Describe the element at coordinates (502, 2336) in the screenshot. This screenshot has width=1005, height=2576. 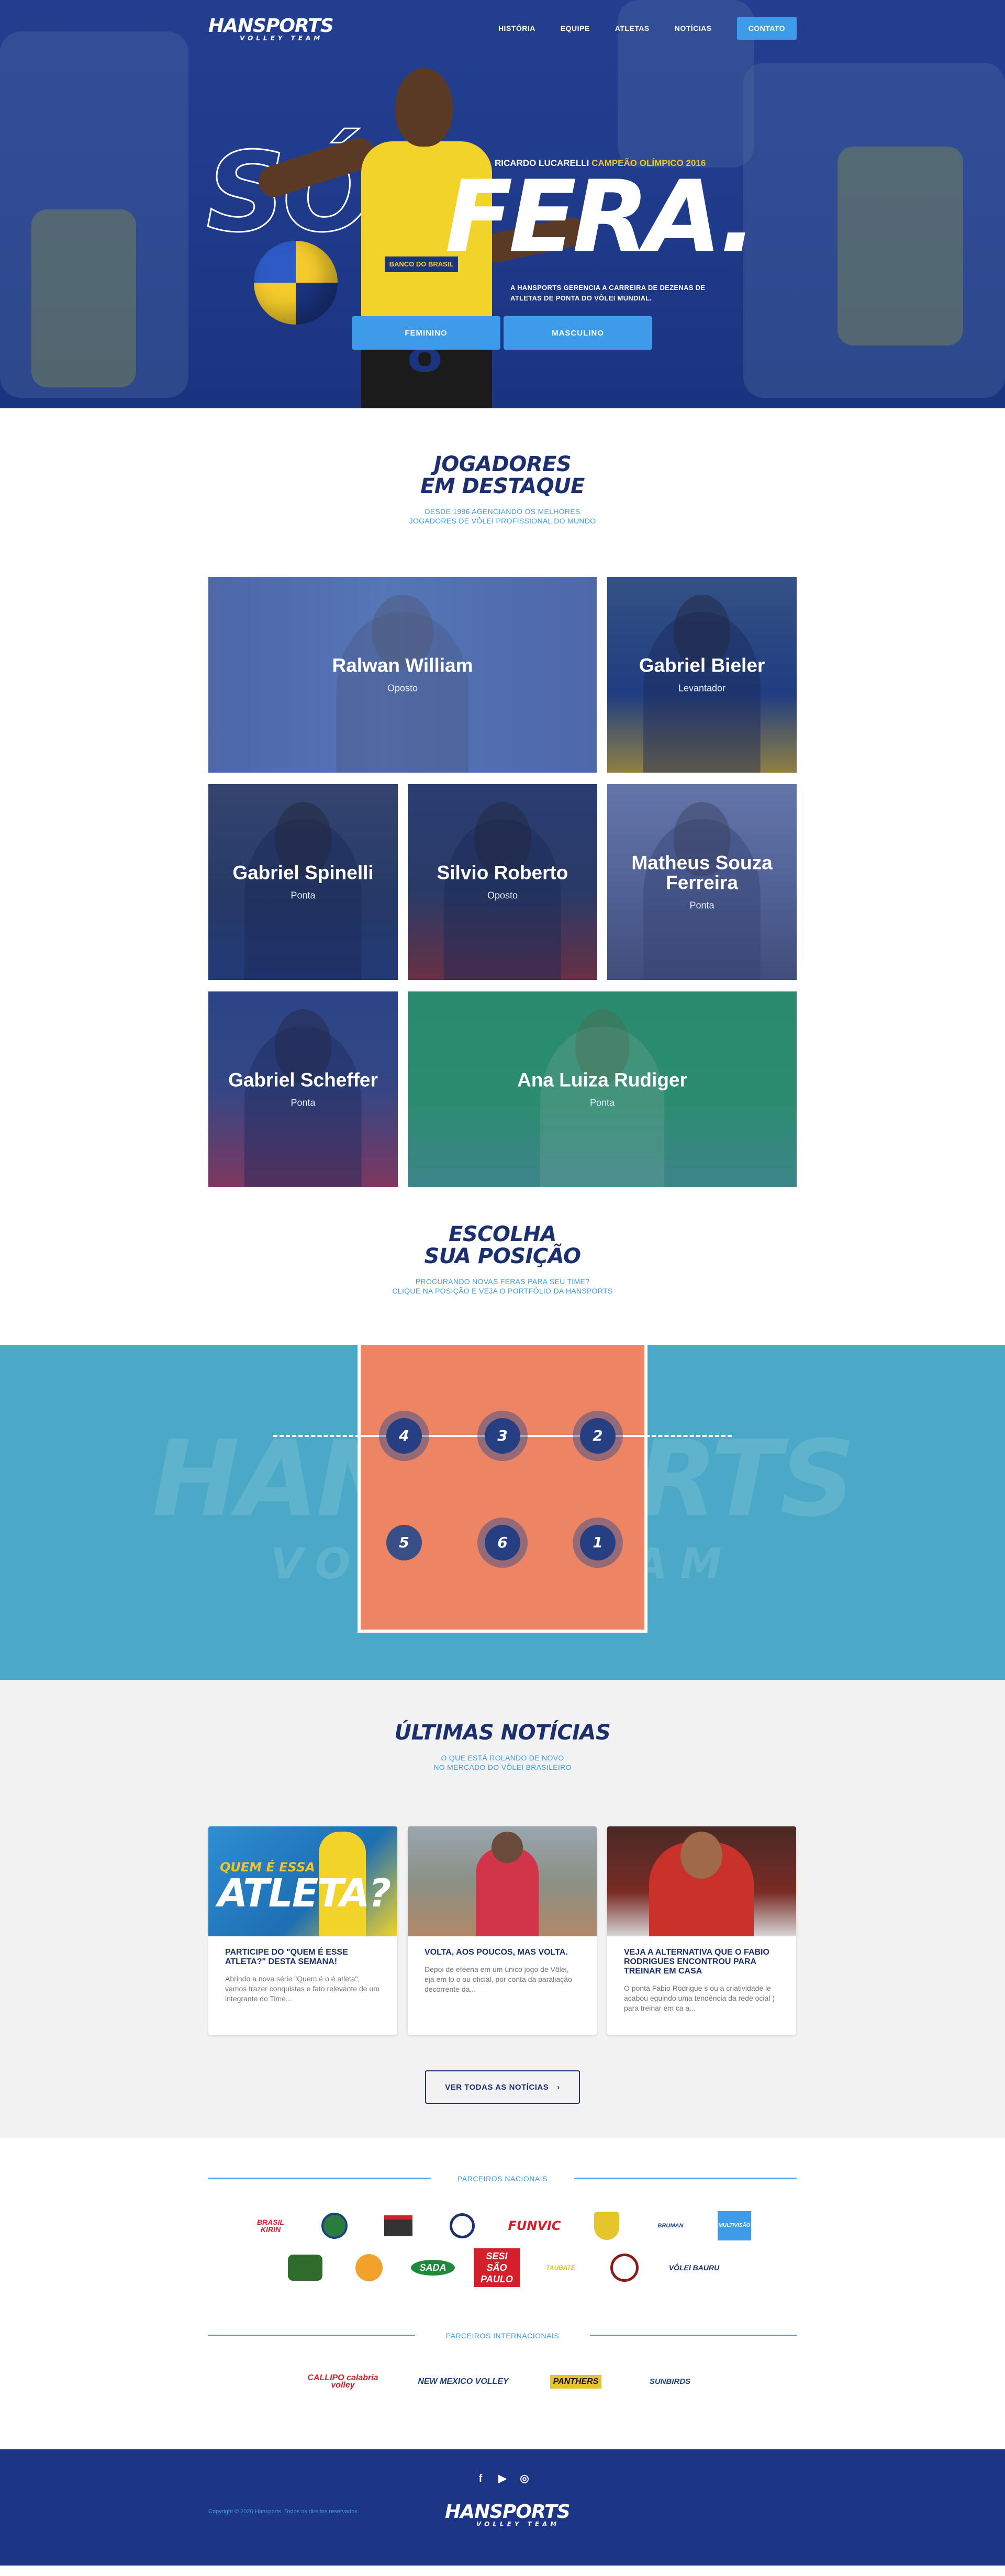
I see `international-partners-label: PARCEIROS INTERNACIONAIS` at that location.